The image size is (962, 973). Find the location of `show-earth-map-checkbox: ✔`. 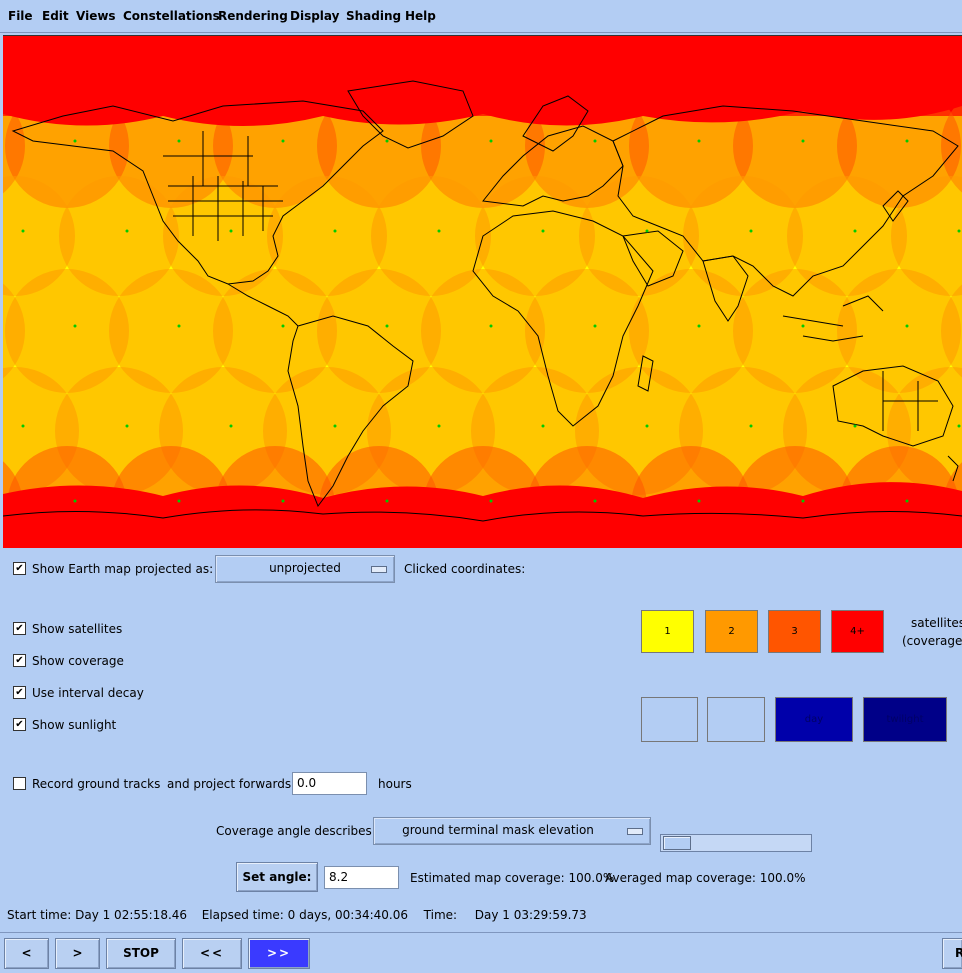

show-earth-map-checkbox: ✔ is located at coordinates (19, 568).